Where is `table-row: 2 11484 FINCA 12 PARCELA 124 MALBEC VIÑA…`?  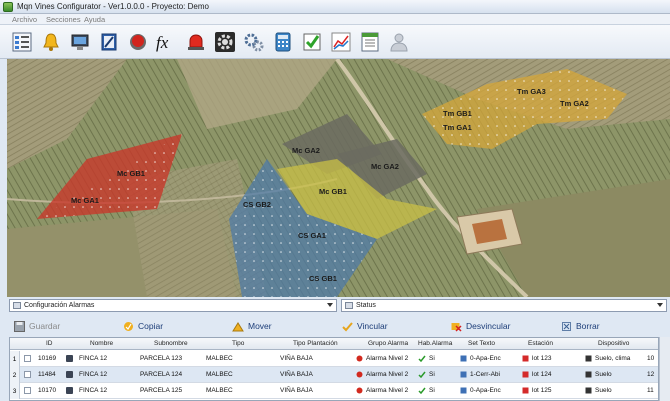 table-row: 2 11484 FINCA 12 PARCELA 124 MALBEC VIÑA… is located at coordinates (334, 375).